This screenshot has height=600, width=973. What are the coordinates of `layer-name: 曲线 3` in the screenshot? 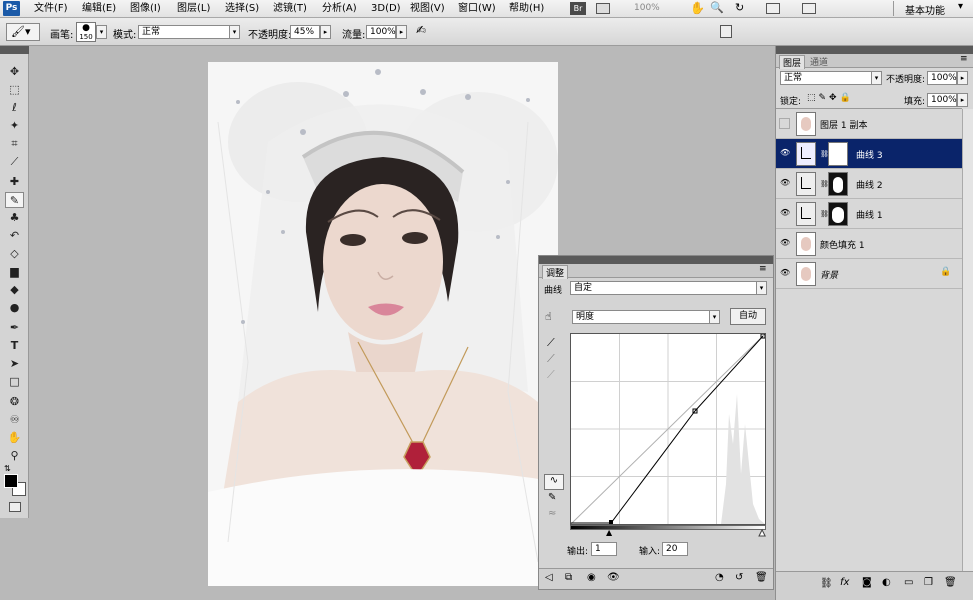 It's located at (869, 154).